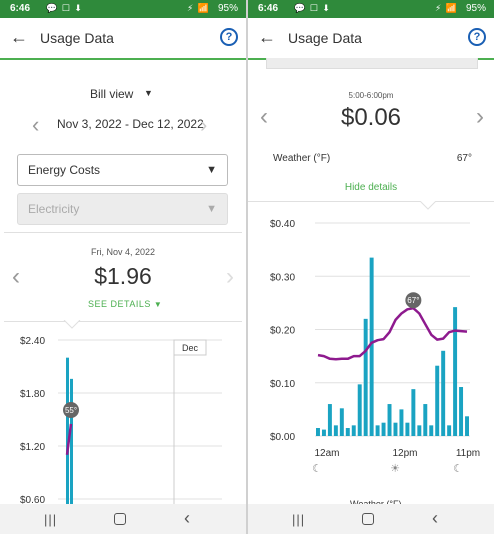 The width and height of the screenshot is (494, 534). I want to click on hide-details-link: Hide details, so click(371, 187).